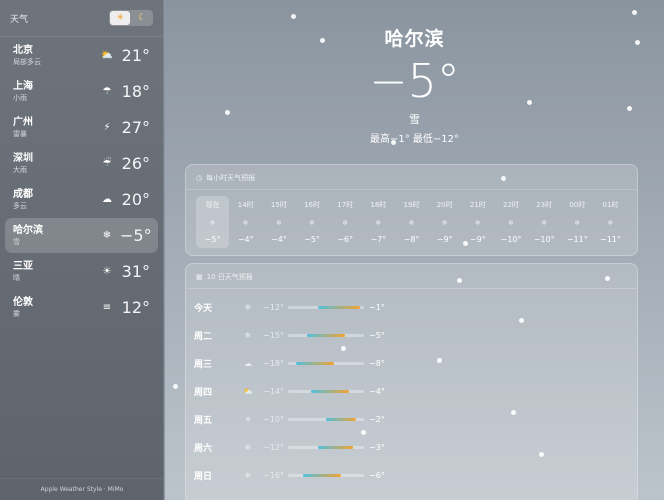 This screenshot has height=500, width=664. Describe the element at coordinates (411, 222) in the screenshot. I see `hour-item: 19时 ❄ −8°` at that location.